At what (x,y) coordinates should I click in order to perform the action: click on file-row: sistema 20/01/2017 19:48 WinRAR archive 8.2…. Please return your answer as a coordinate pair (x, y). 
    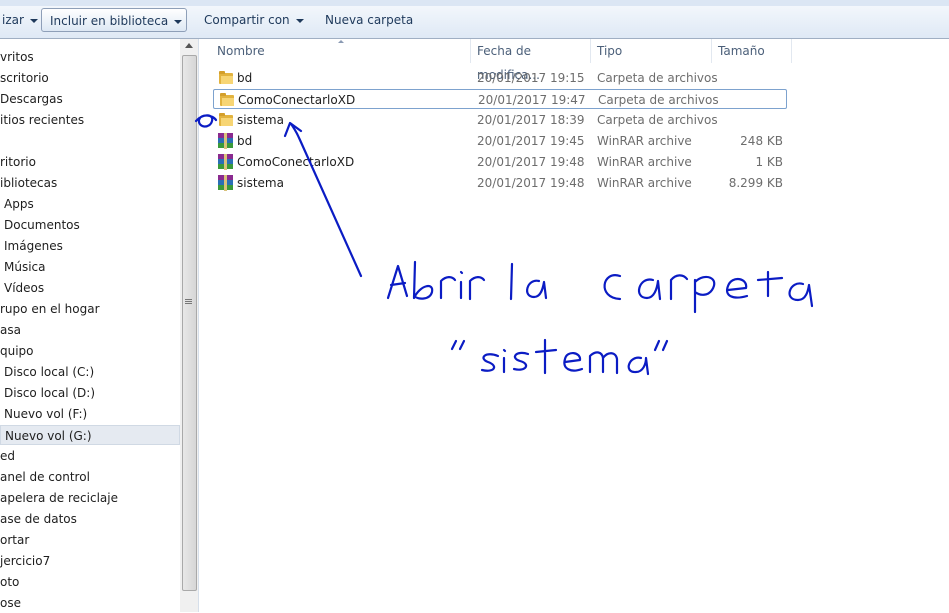
    Looking at the image, I should click on (500, 183).